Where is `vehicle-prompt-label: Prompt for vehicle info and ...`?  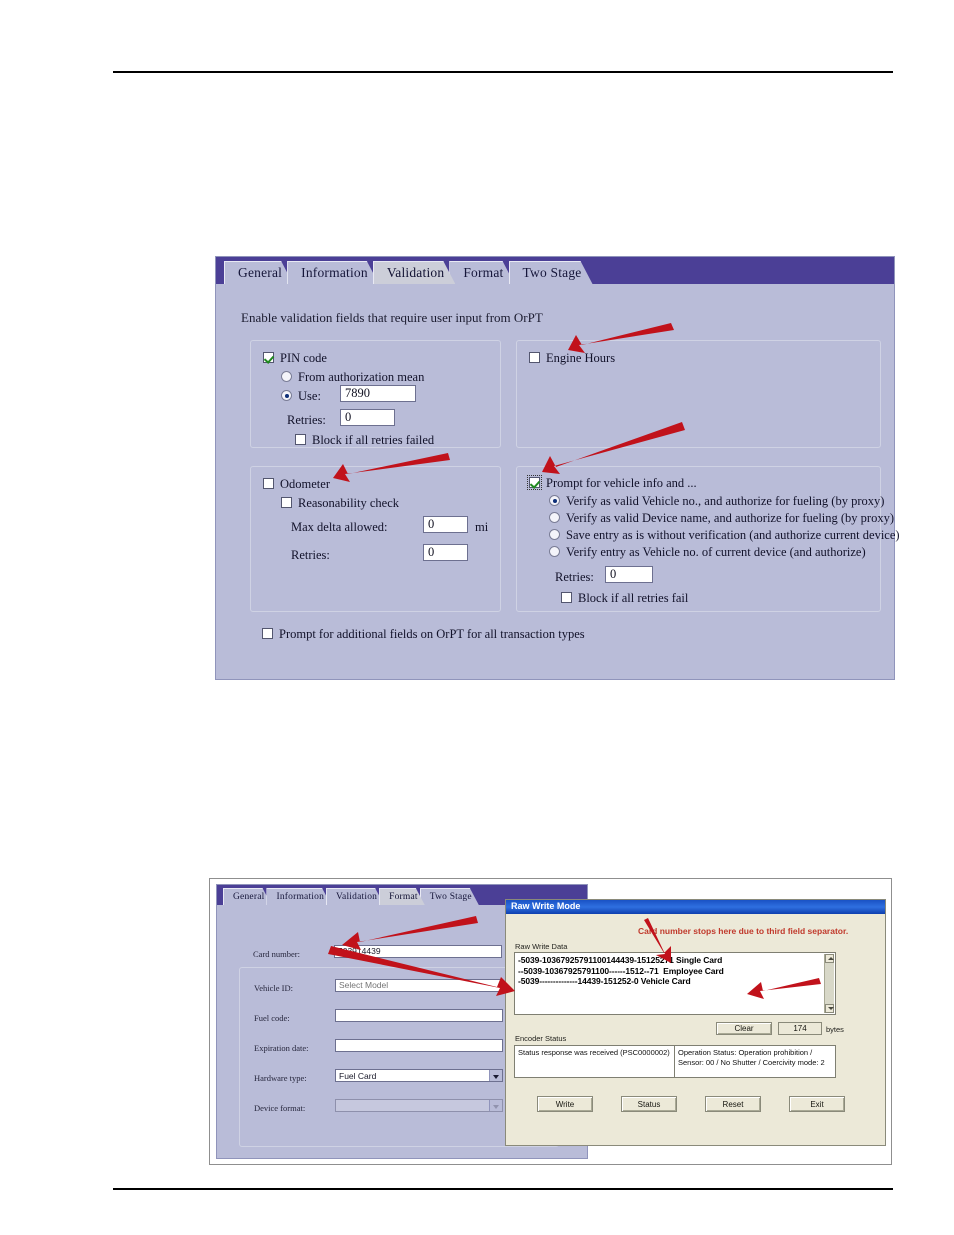
vehicle-prompt-label: Prompt for vehicle info and ... is located at coordinates (621, 483).